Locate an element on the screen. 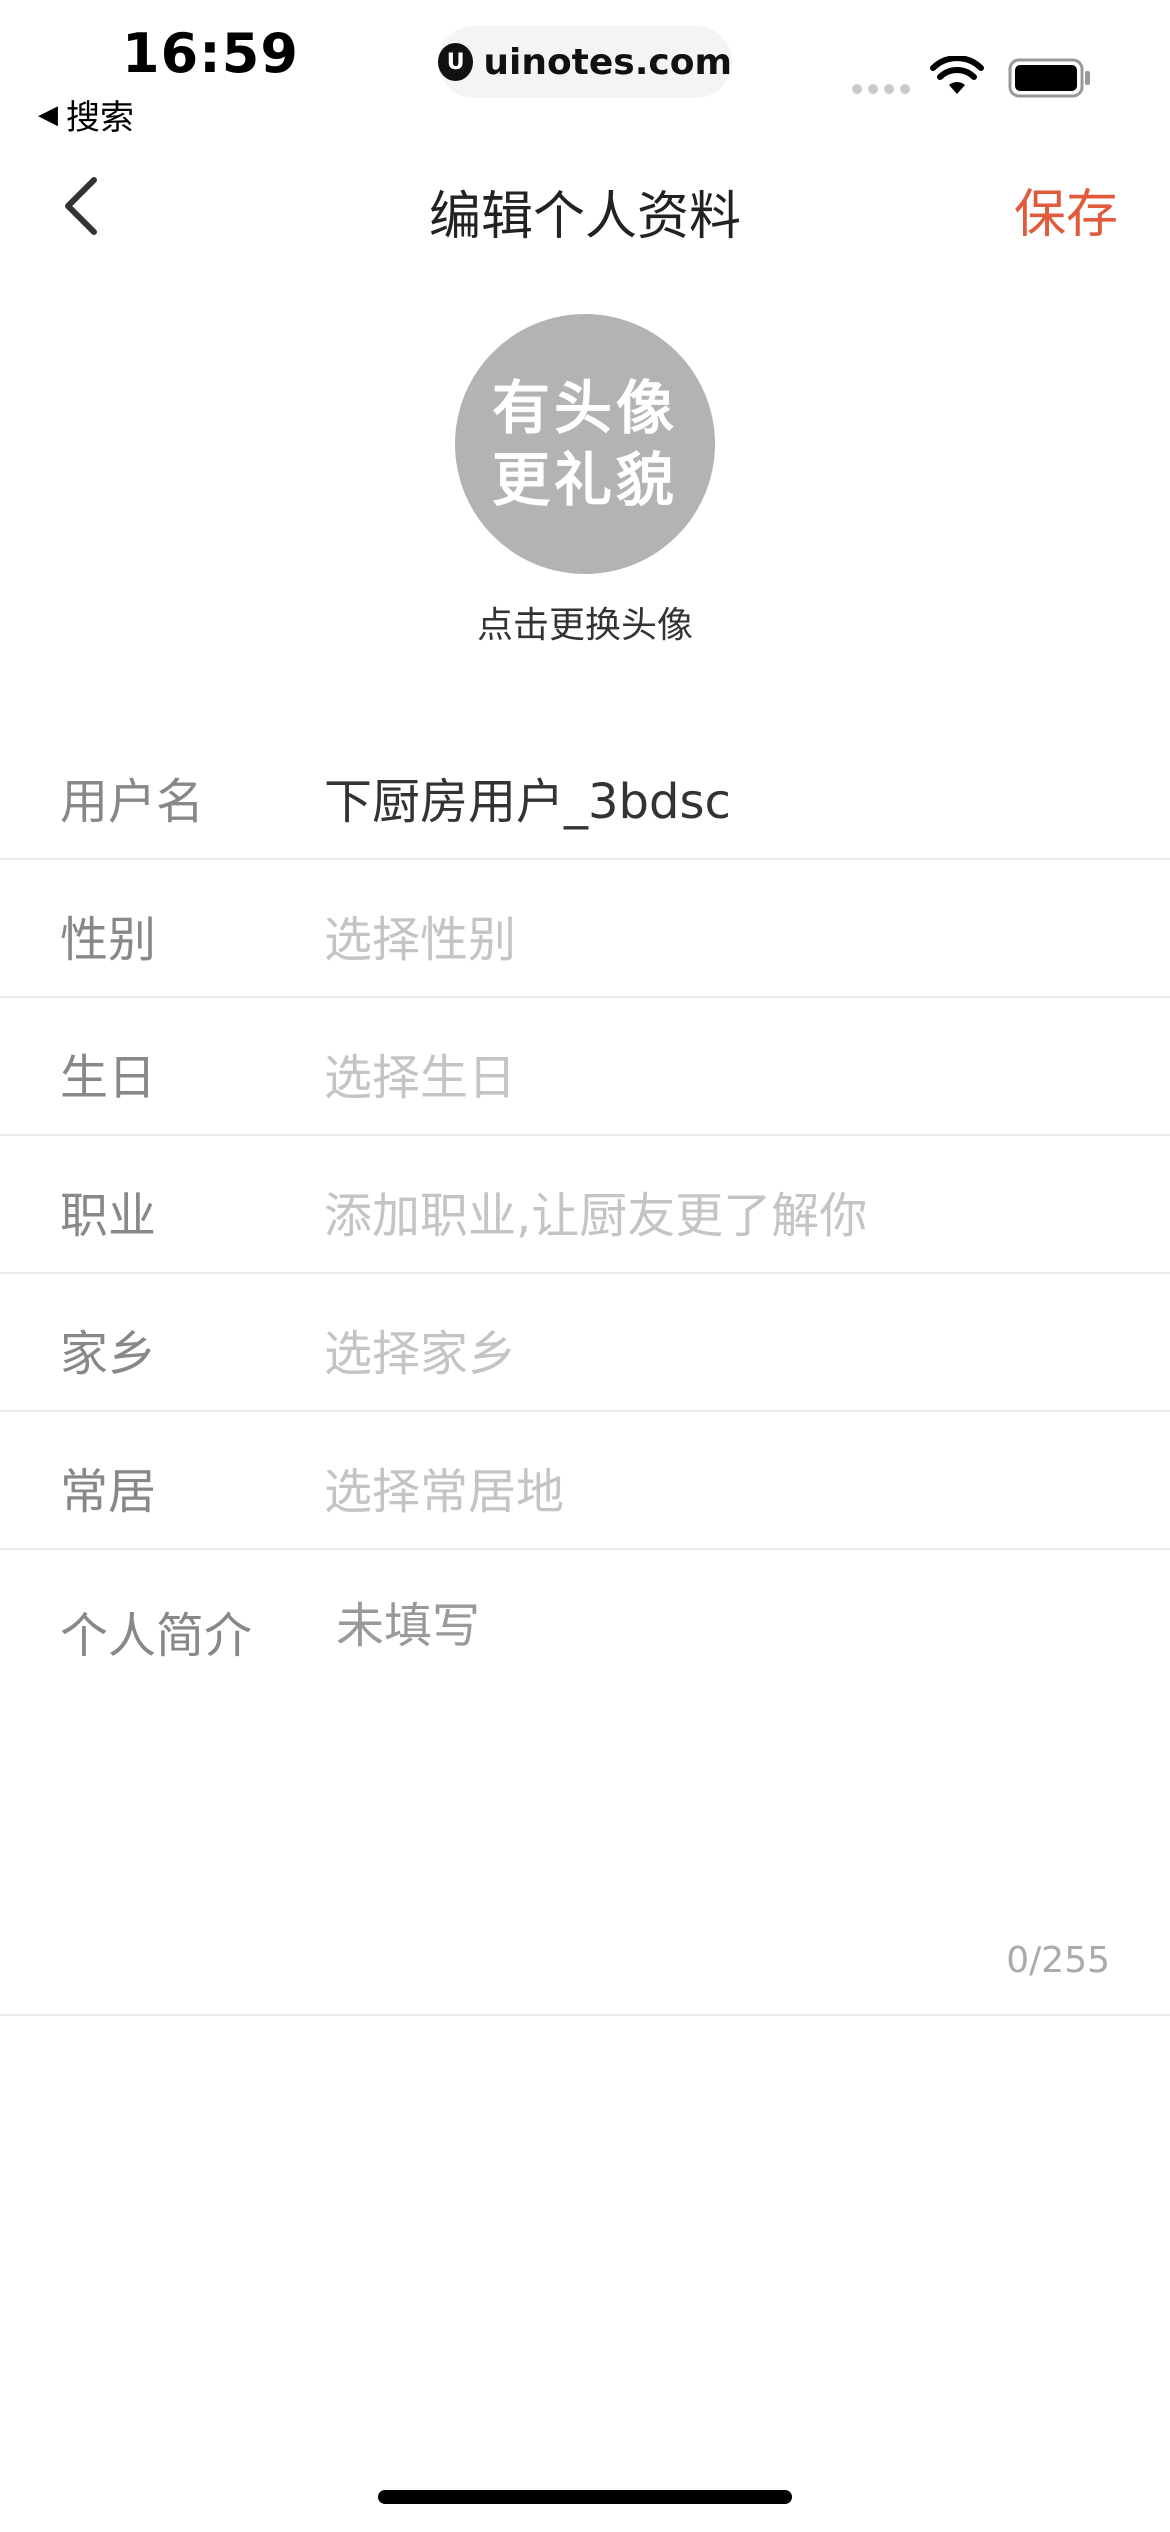  job-row: 职业 添加职业,让厨友更了解你 is located at coordinates (585, 1205).